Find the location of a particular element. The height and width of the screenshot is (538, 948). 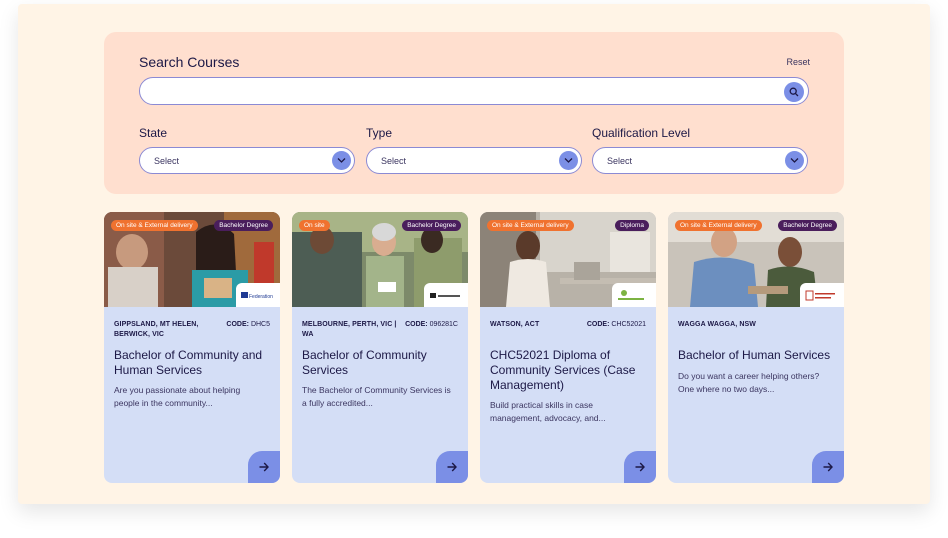

type-select: Select is located at coordinates (474, 160).